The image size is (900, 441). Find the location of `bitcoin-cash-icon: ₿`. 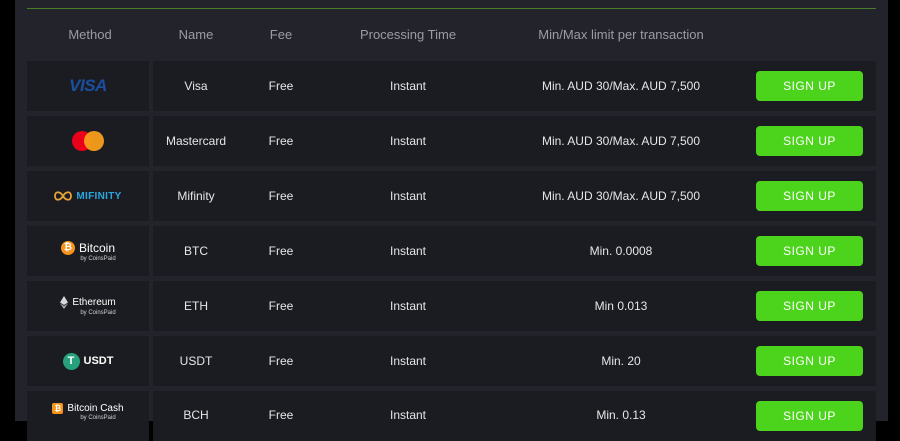

bitcoin-cash-icon: ₿ is located at coordinates (58, 408).